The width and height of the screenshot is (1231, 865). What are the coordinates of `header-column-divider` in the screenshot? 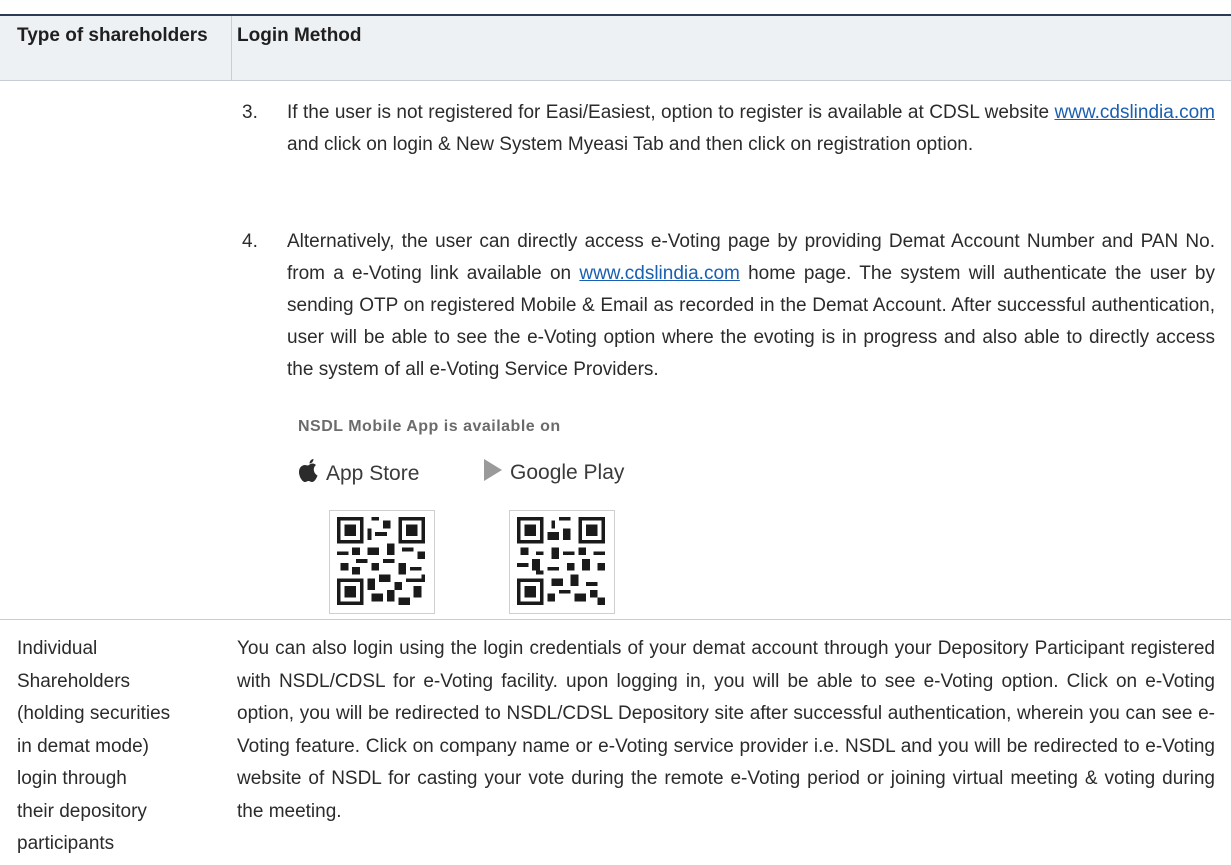 It's located at (231, 48).